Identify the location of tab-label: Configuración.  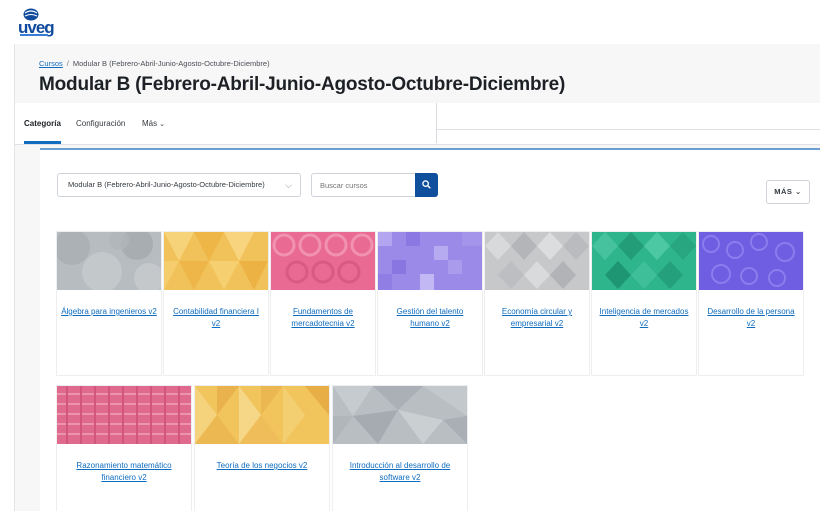
(101, 123).